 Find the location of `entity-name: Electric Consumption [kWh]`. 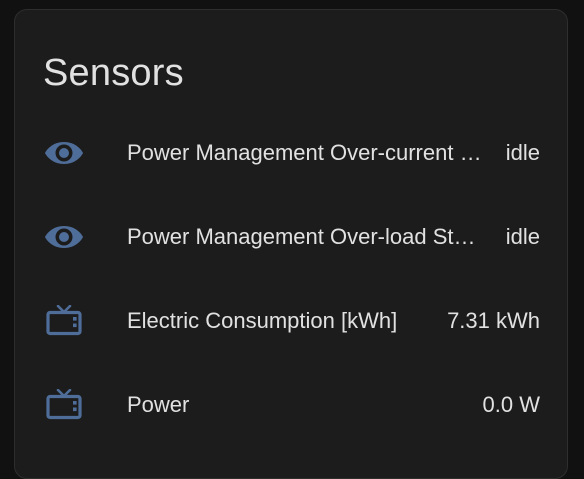

entity-name: Electric Consumption [kWh] is located at coordinates (262, 320).